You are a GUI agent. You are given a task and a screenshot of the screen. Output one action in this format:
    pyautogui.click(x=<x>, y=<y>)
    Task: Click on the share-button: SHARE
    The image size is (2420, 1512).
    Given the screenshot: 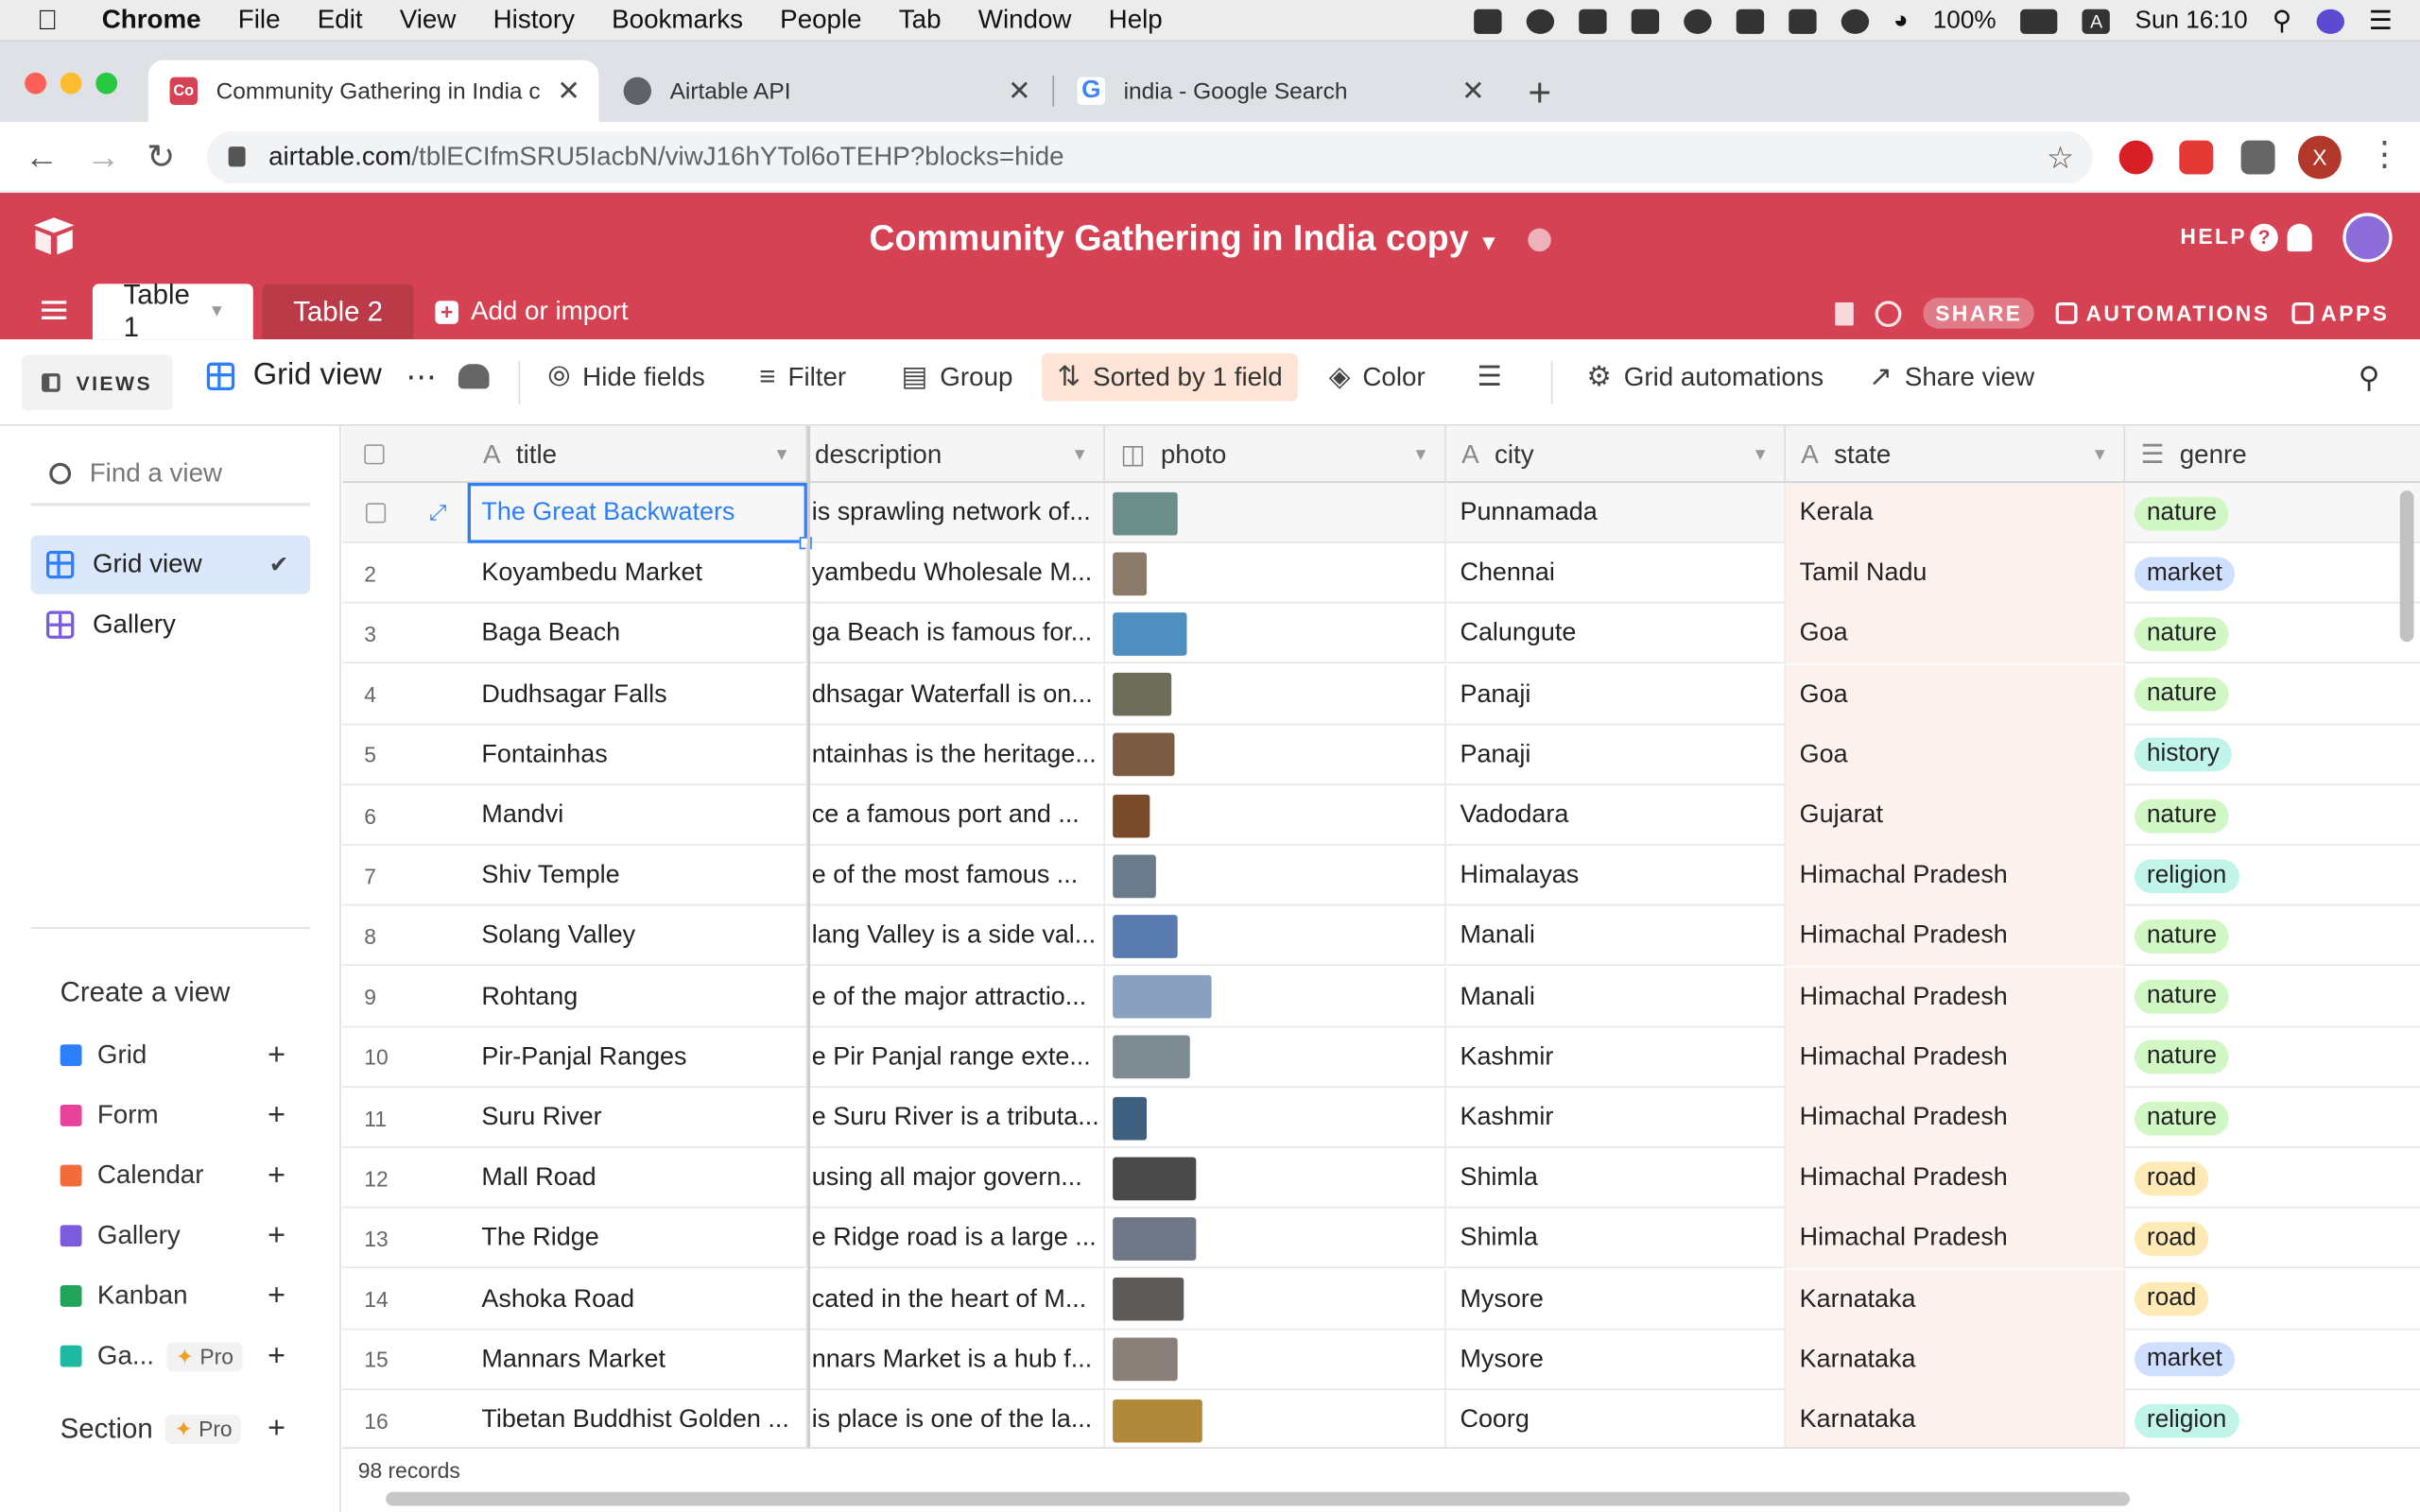 What is the action you would take?
    pyautogui.click(x=1979, y=313)
    